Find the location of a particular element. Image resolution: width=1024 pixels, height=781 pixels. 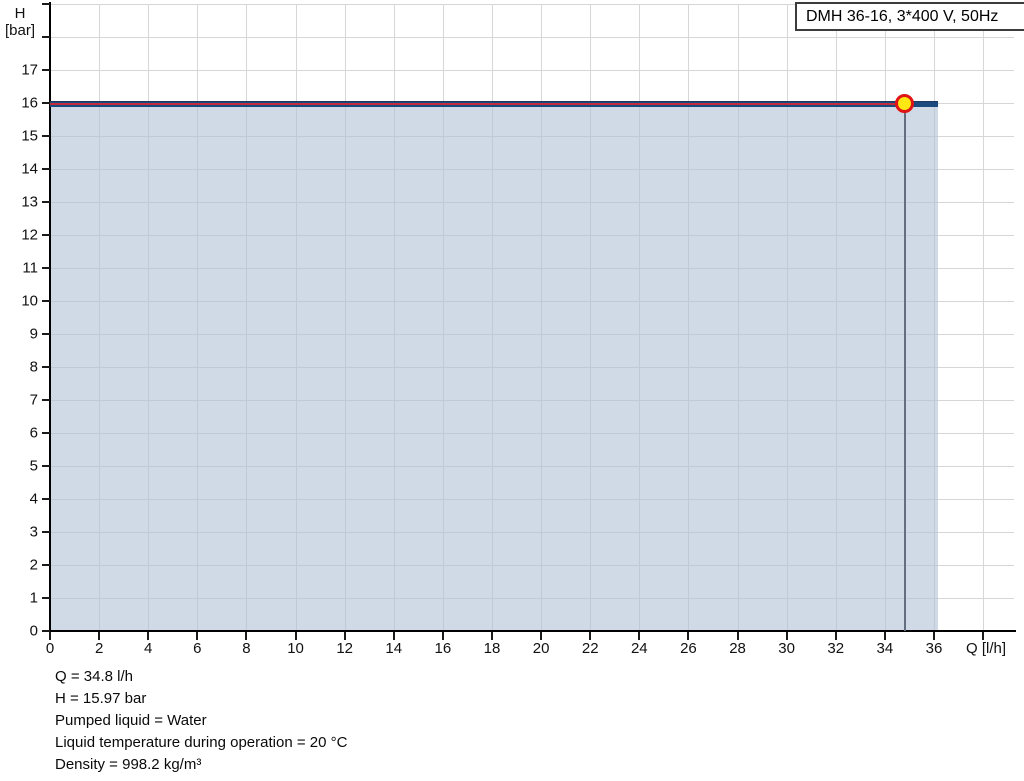

info-head: H = 15.97 bar is located at coordinates (101, 698).